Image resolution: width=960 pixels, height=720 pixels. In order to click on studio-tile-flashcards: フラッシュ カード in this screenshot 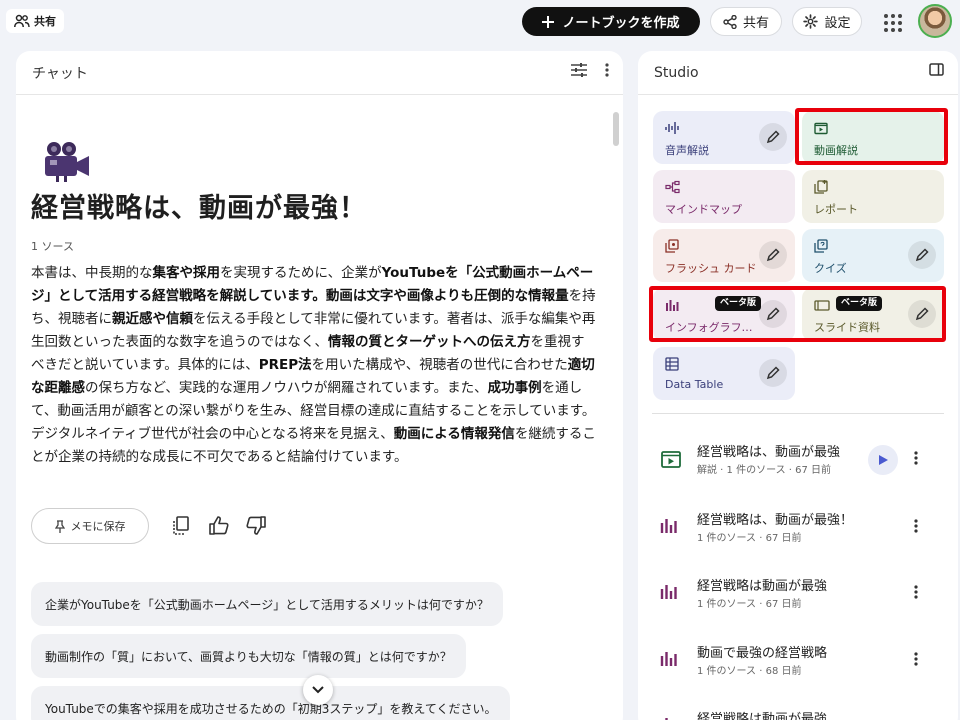, I will do `click(724, 255)`.